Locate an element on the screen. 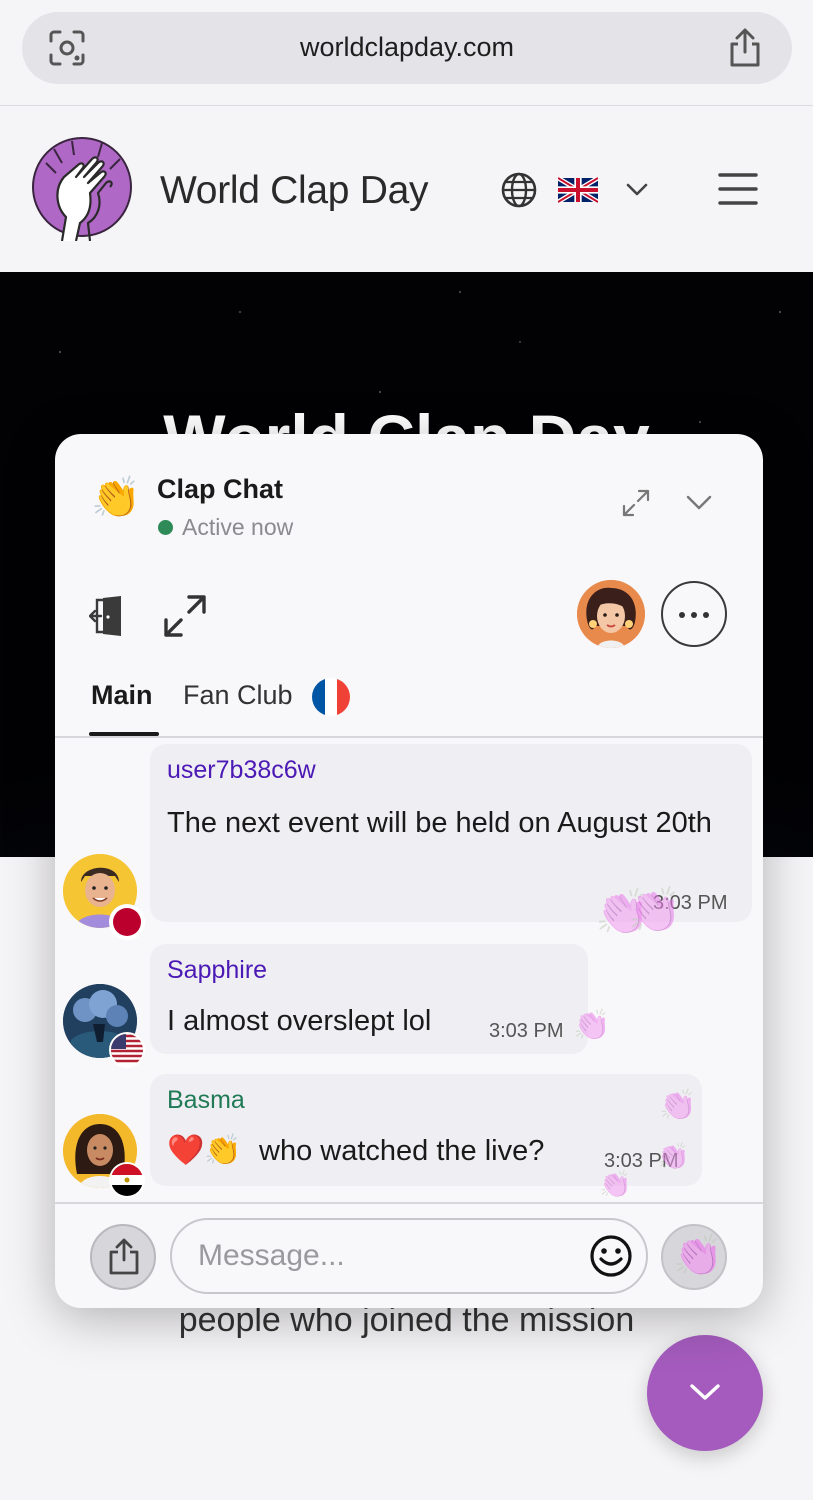 This screenshot has width=813, height=1500. divider is located at coordinates (409, 1203).